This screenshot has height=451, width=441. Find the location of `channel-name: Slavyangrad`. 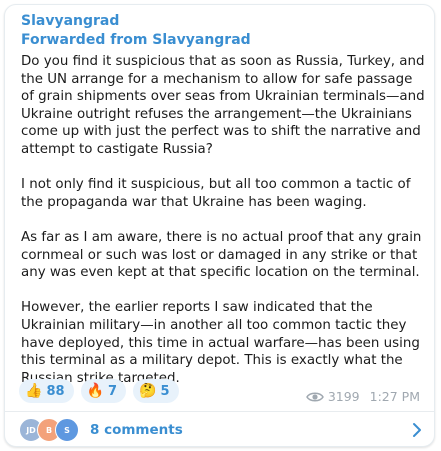

channel-name: Slavyangrad is located at coordinates (70, 21).